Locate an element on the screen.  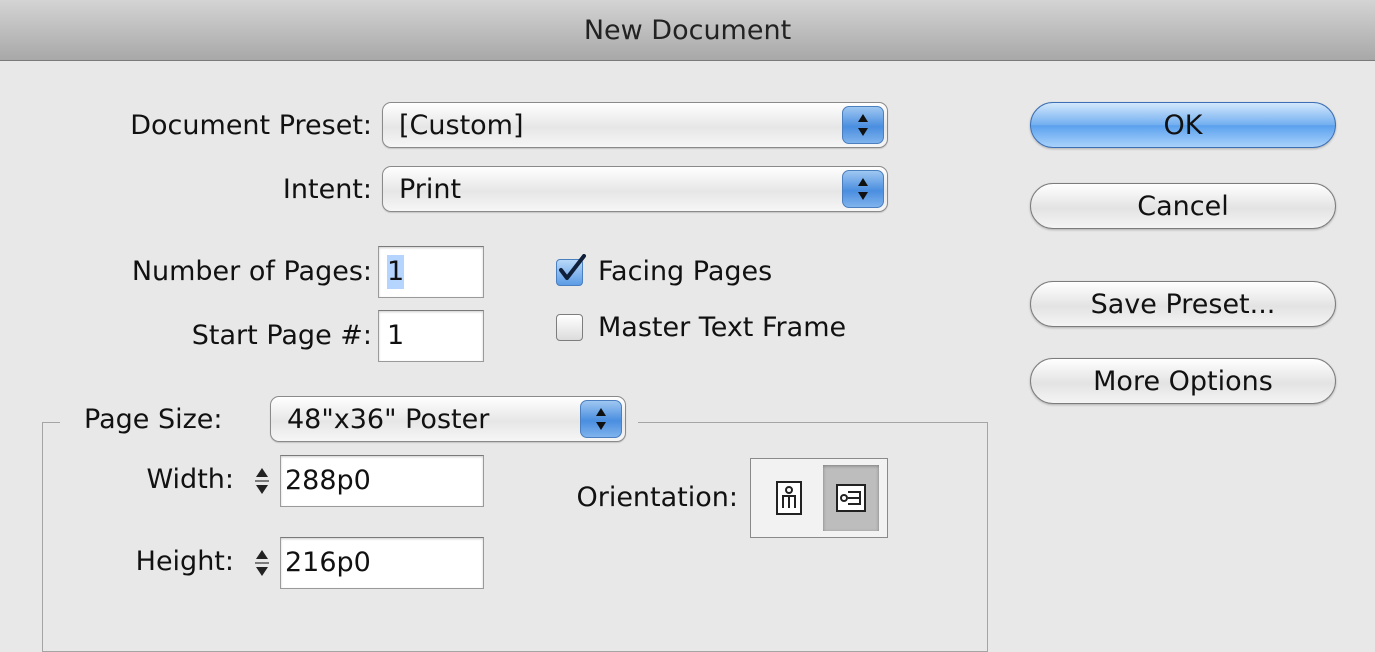
portrait-orientation-button is located at coordinates (789, 498).